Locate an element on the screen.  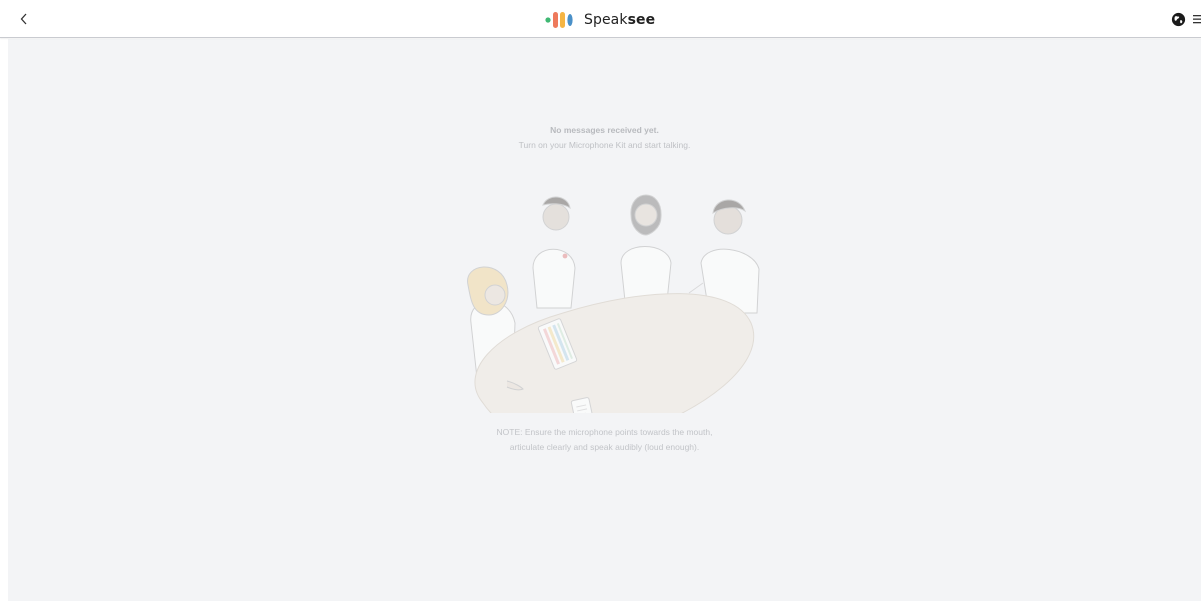
back-button is located at coordinates (24, 19).